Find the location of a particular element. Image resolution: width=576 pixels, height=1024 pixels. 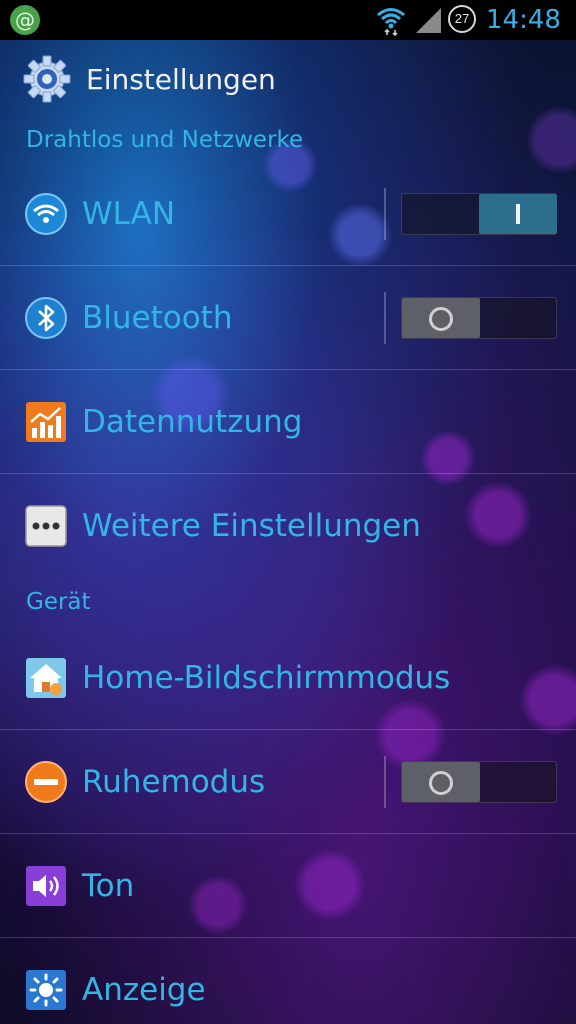

settings-row-data-usage: Datennutzung is located at coordinates (288, 422).